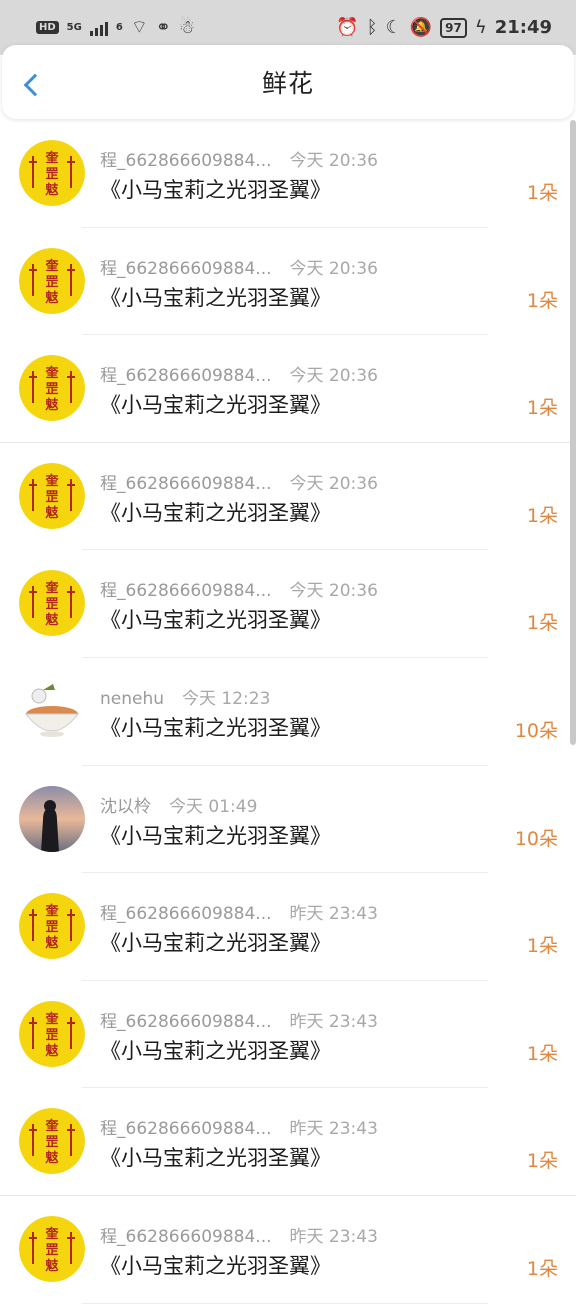  What do you see at coordinates (185, 696) in the screenshot?
I see `item-meta: nenehu 今天 12:23` at bounding box center [185, 696].